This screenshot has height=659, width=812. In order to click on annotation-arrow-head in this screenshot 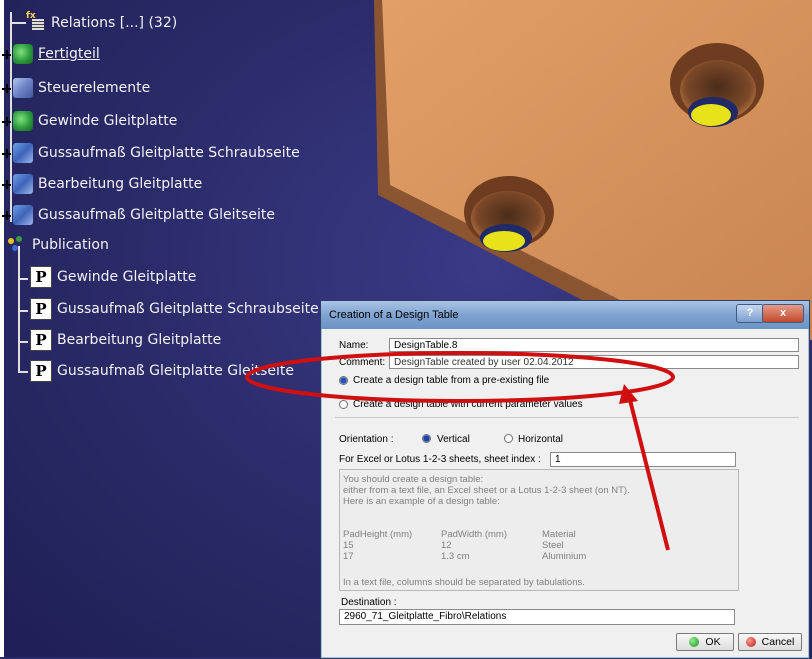, I will do `click(628, 394)`.